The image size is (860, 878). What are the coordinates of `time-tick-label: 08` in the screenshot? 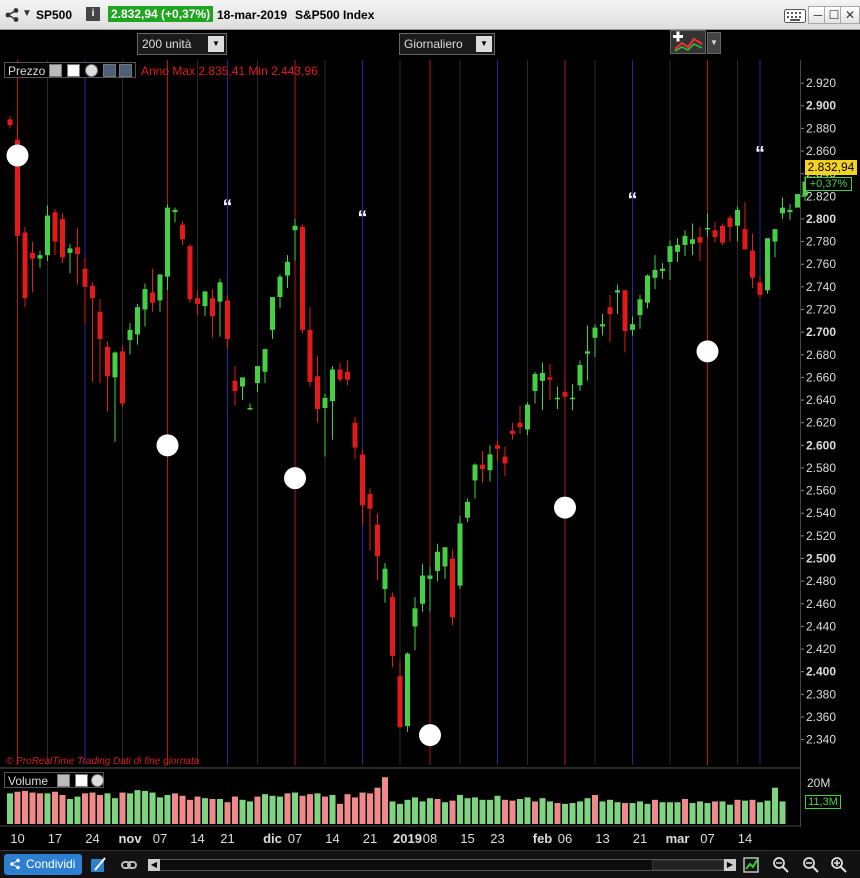 It's located at (430, 838).